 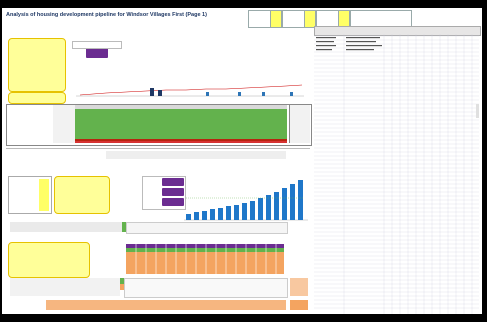 I want to click on pipeline-table, so click(x=159, y=125).